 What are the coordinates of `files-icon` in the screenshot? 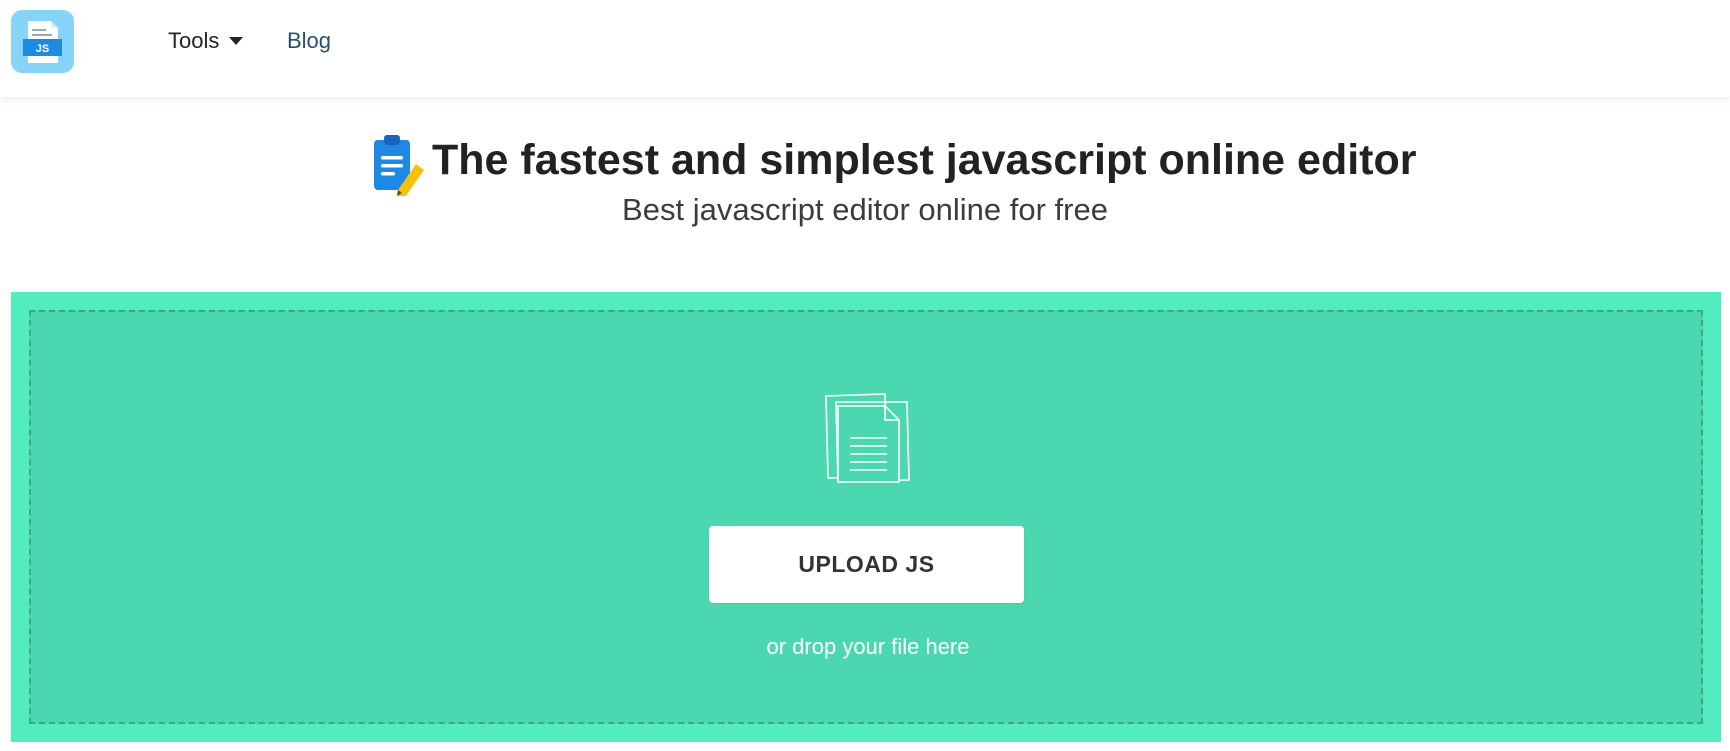 It's located at (867, 438).